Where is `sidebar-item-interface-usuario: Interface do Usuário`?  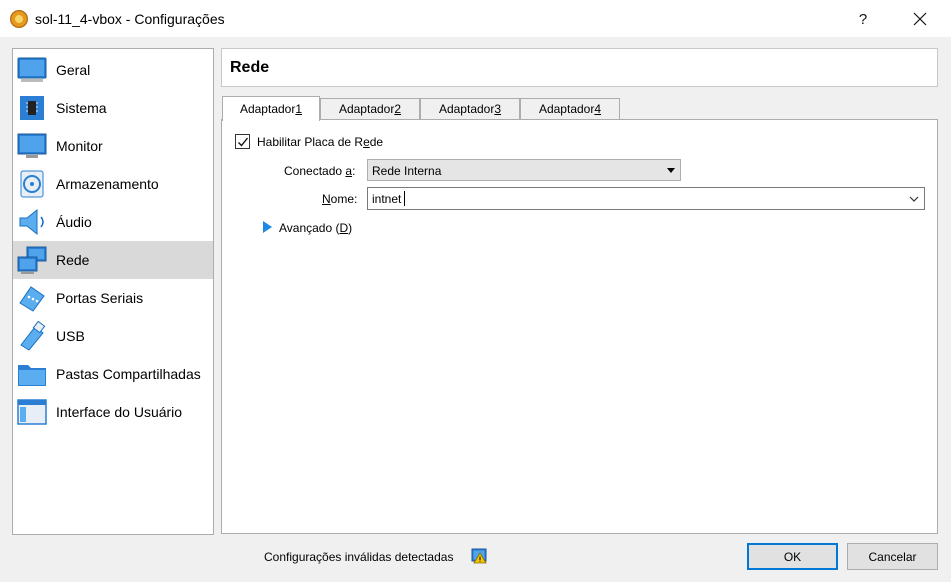 sidebar-item-interface-usuario: Interface do Usuário is located at coordinates (113, 412).